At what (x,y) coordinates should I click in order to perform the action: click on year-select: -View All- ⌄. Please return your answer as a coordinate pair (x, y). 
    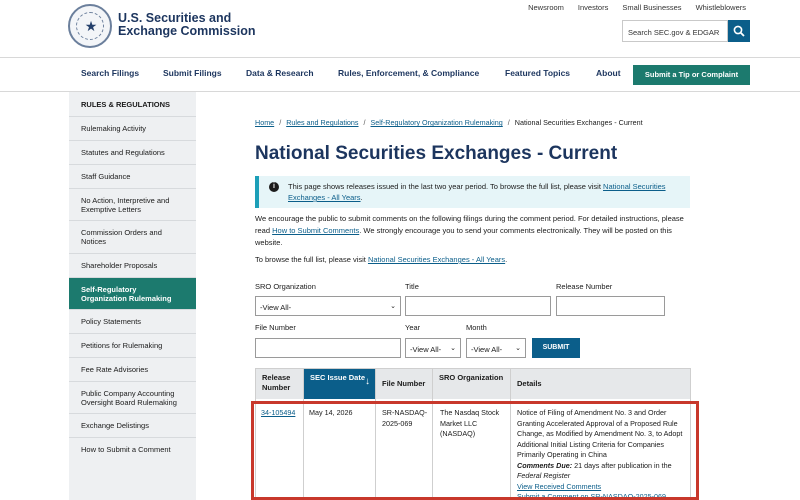
    Looking at the image, I should click on (433, 348).